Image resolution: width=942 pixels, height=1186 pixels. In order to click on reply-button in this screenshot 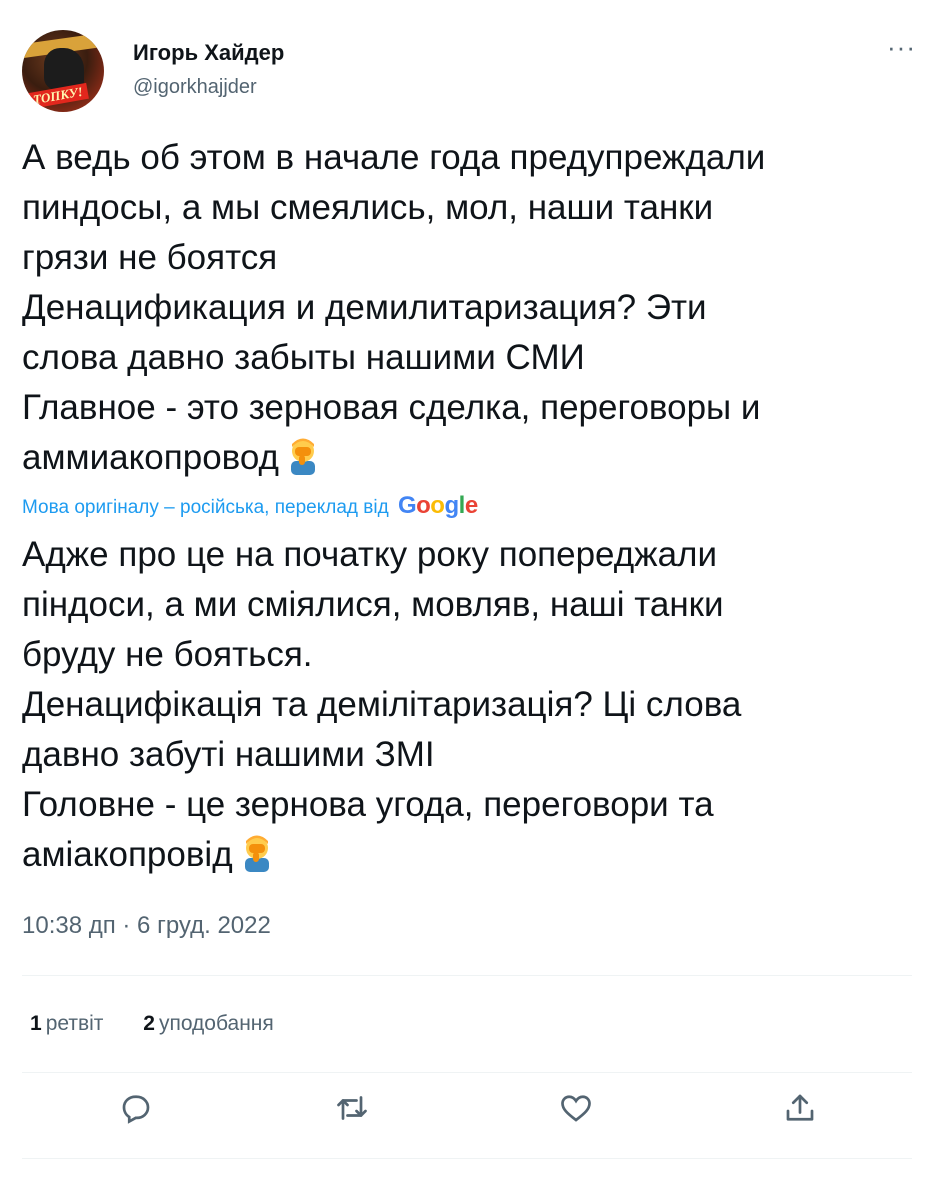, I will do `click(138, 1110)`.